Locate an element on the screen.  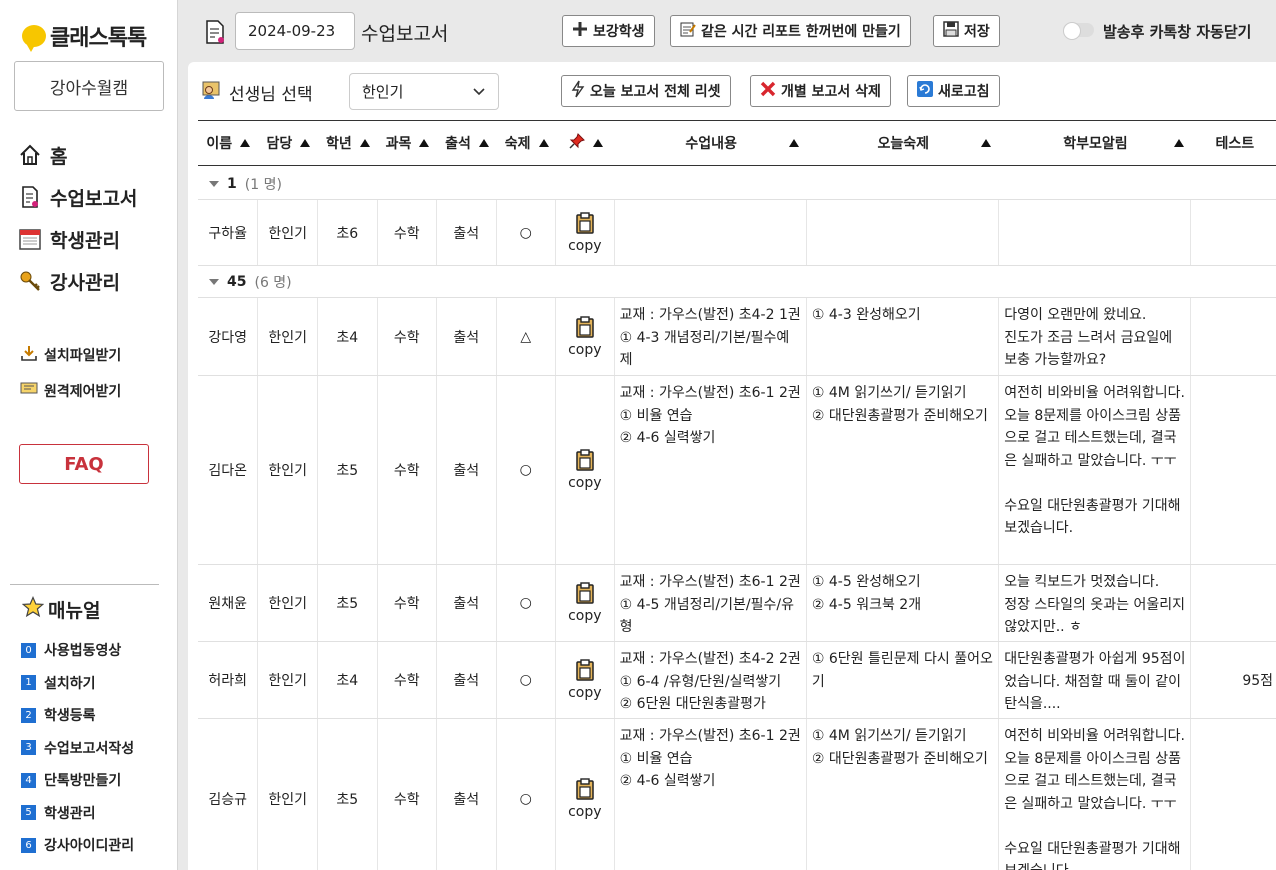
cell-hw: △ is located at coordinates (527, 336).